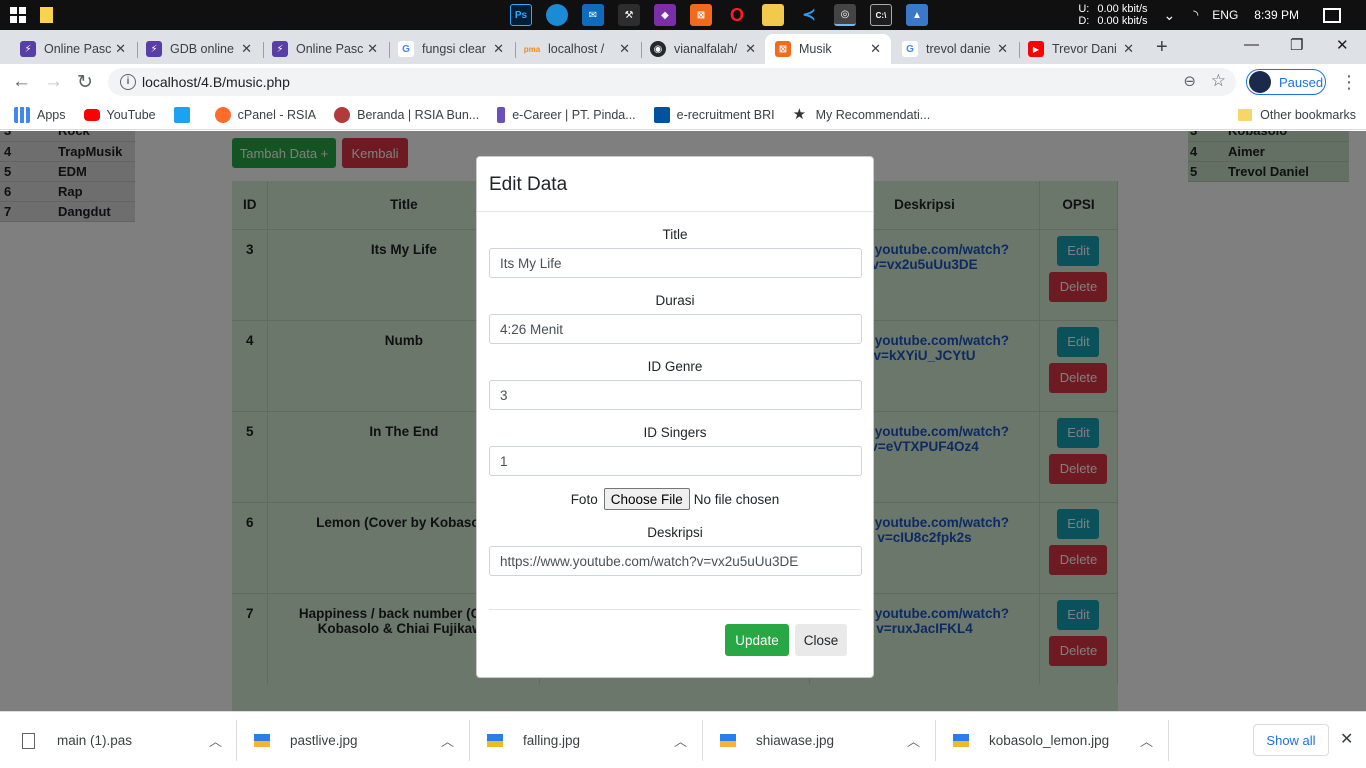 The width and height of the screenshot is (1366, 768). I want to click on bookmark-star-icon: ☆, so click(1218, 81).